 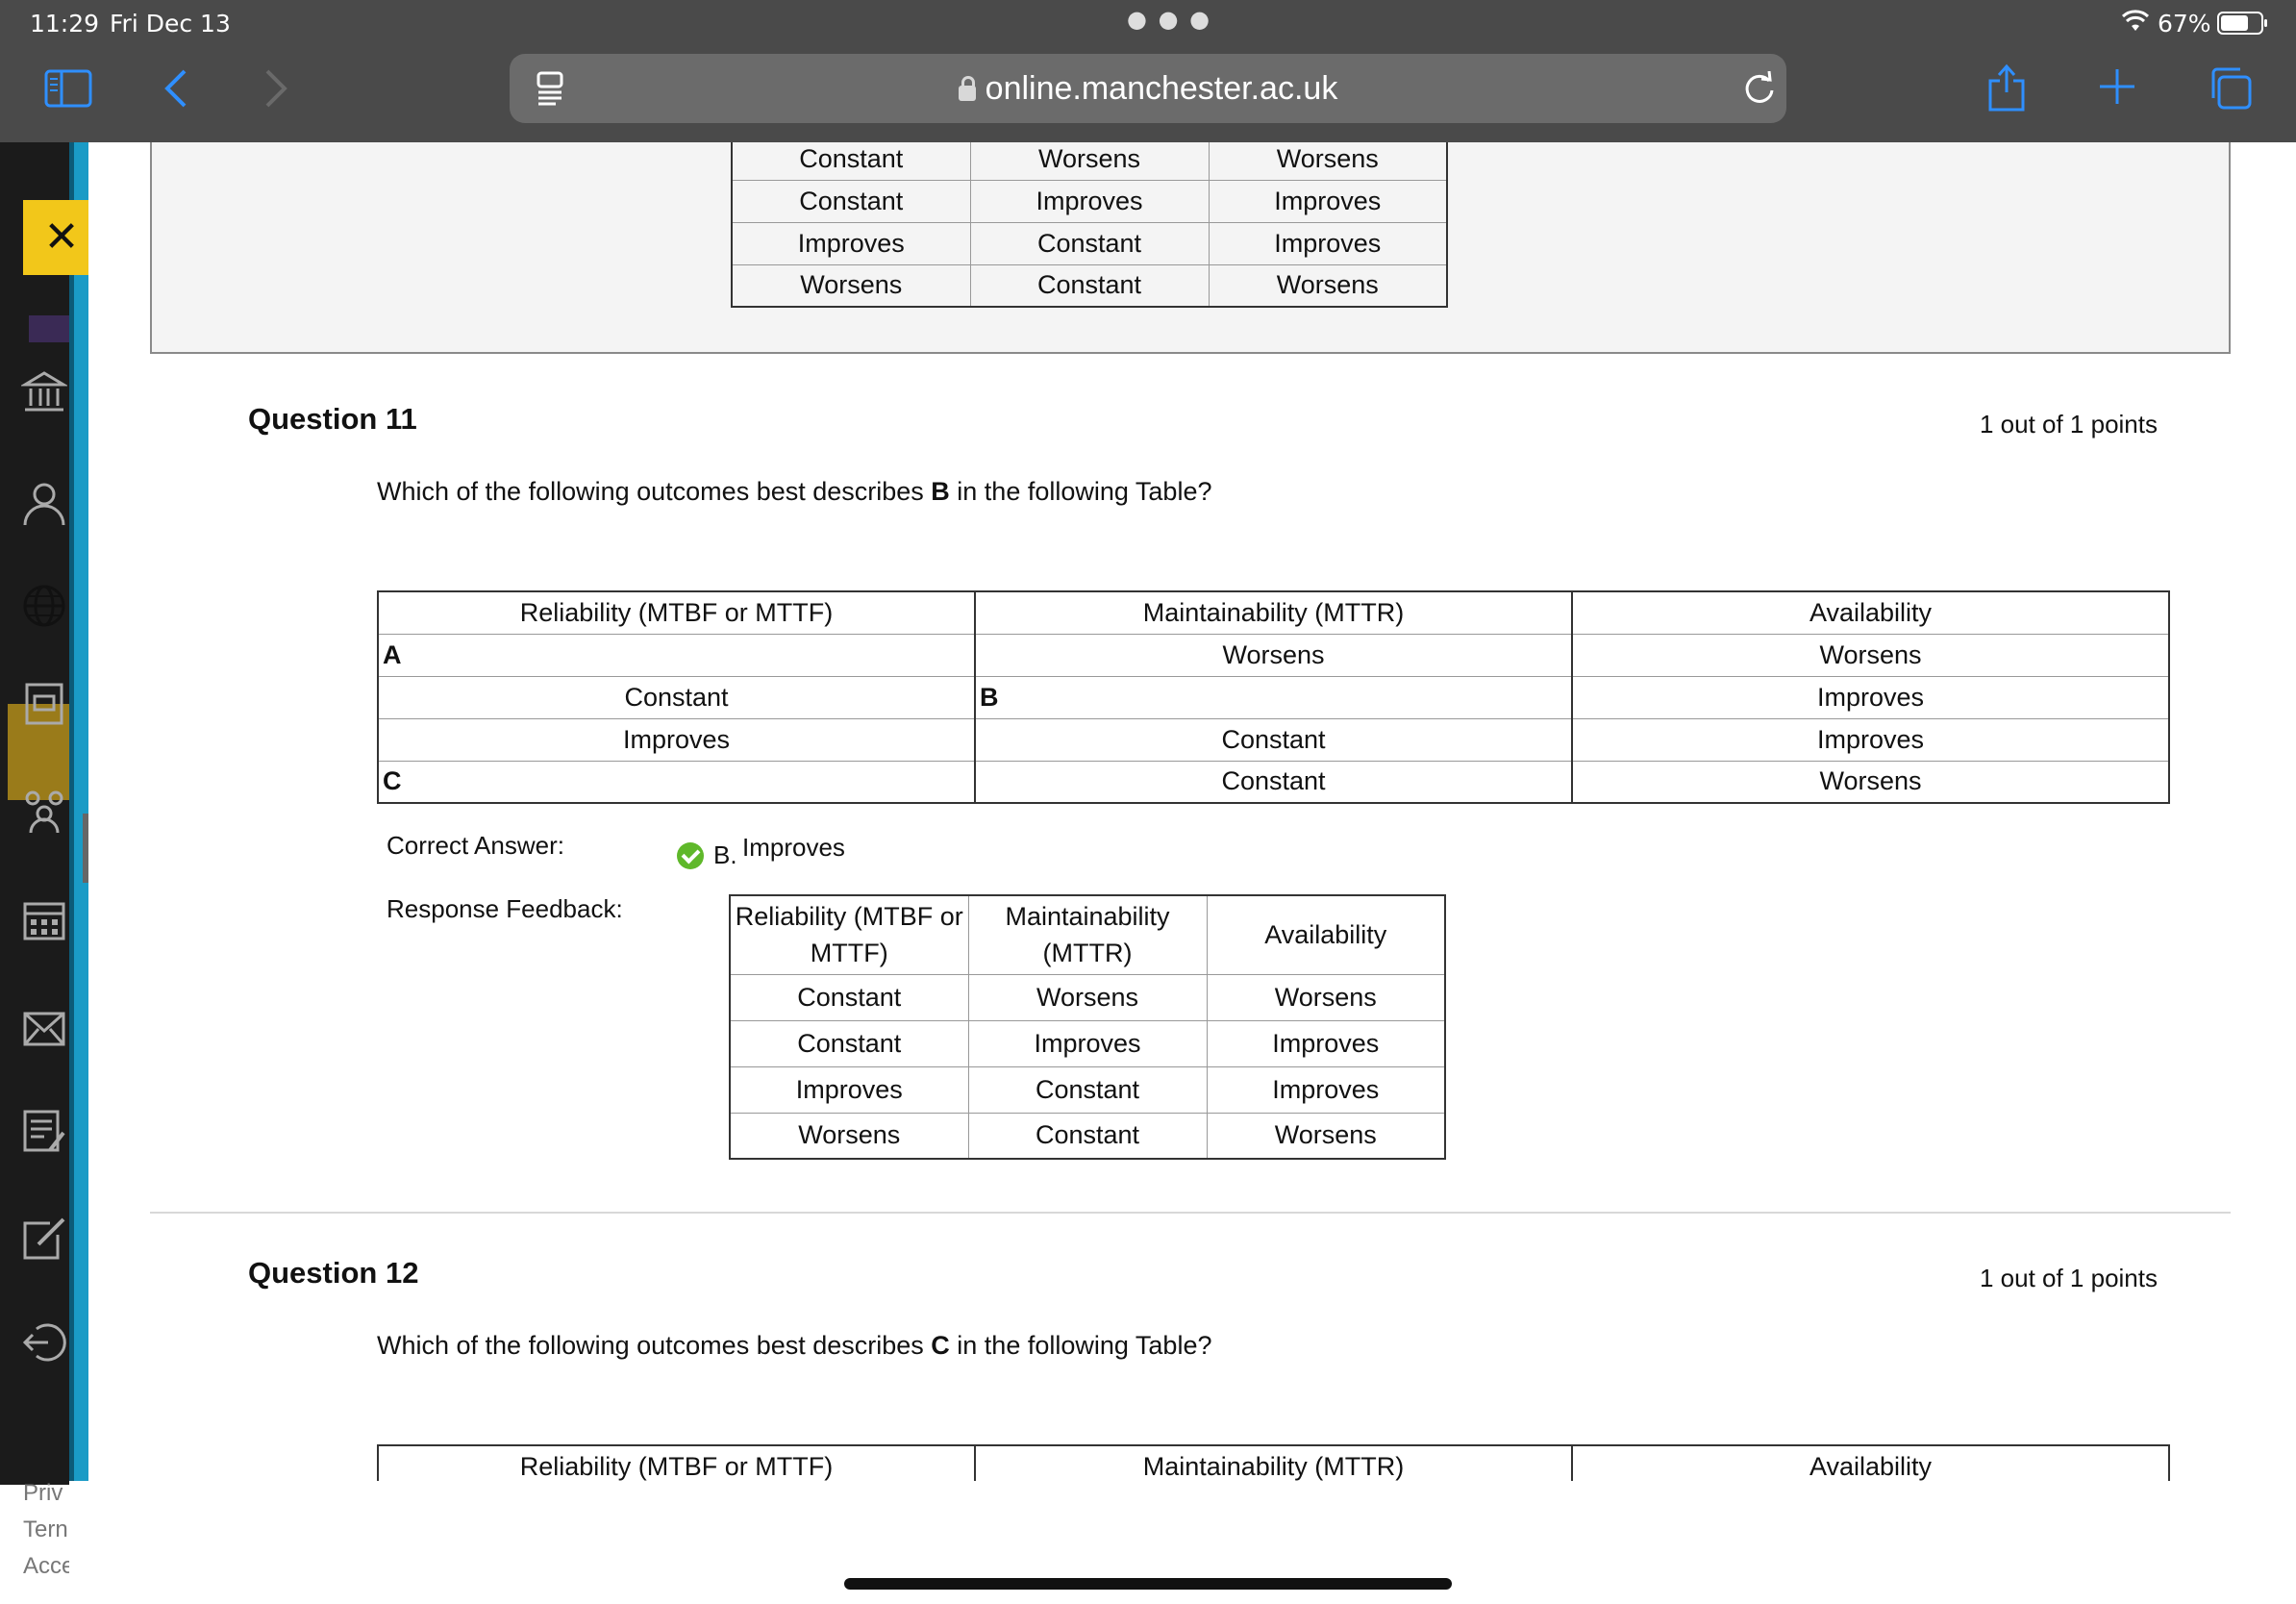 What do you see at coordinates (170, 24) in the screenshot?
I see `status-date: Fri Dec 13` at bounding box center [170, 24].